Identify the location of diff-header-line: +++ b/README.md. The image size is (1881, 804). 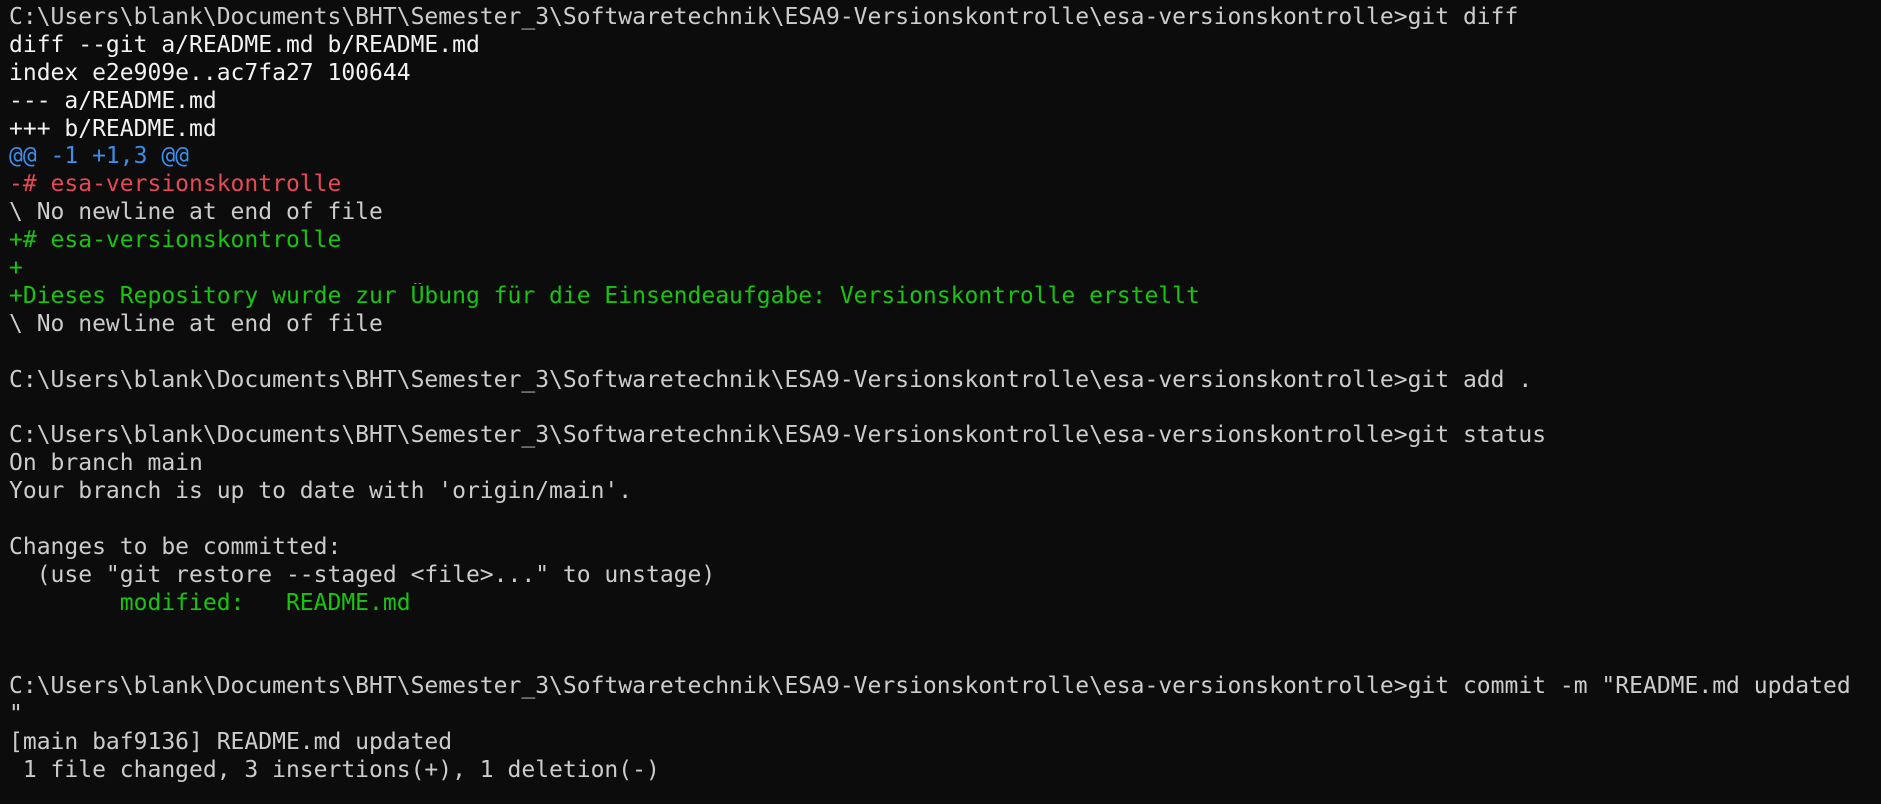
(113, 128).